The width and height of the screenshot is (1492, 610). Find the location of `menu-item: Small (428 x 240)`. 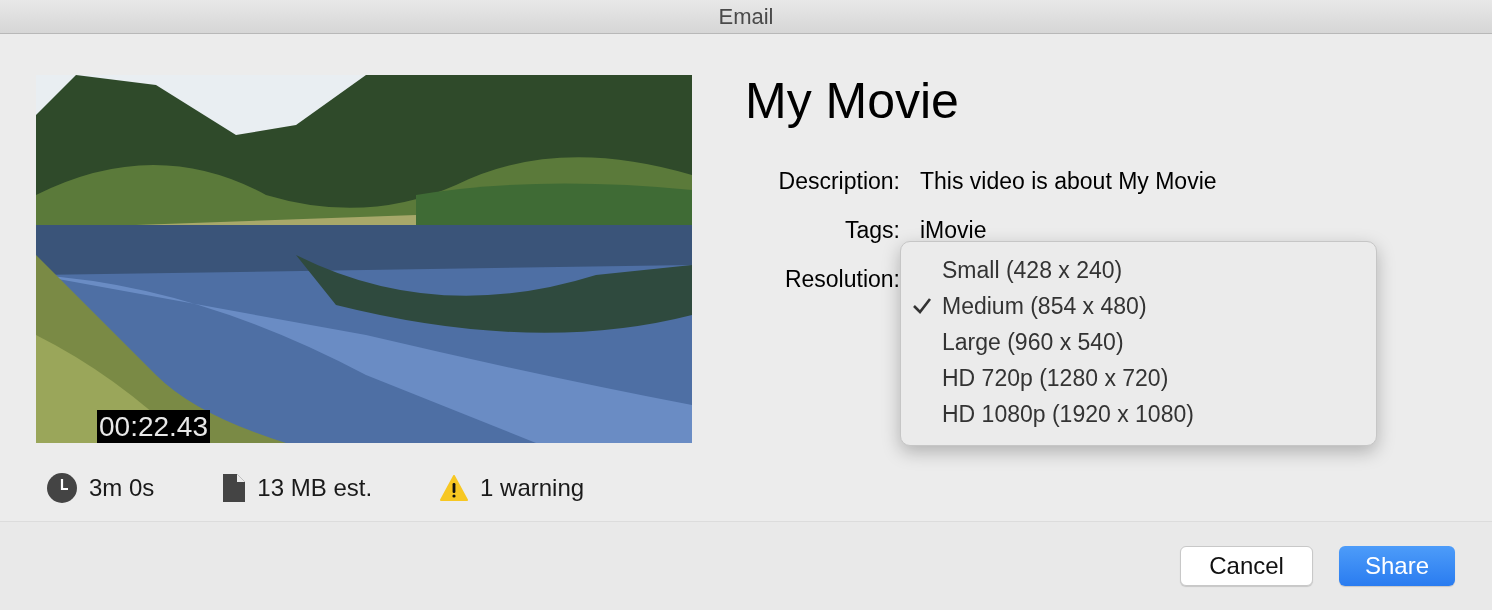

menu-item: Small (428 x 240) is located at coordinates (1138, 270).